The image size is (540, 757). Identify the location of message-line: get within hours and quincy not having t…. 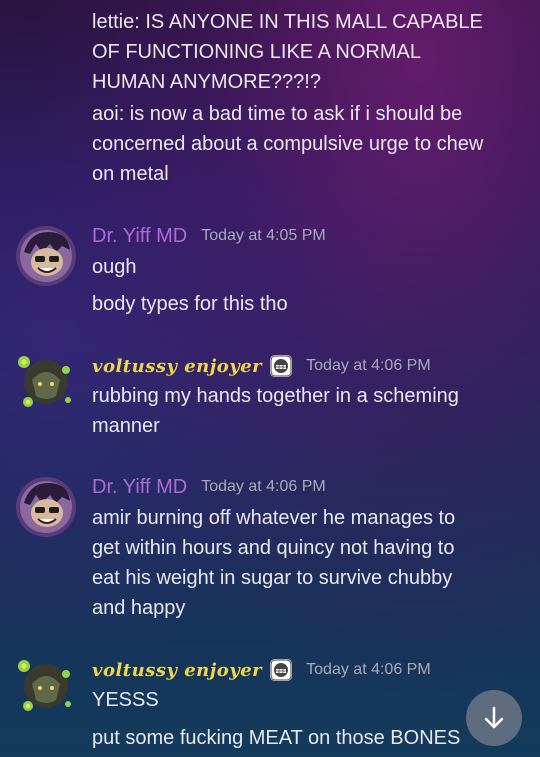
(273, 548).